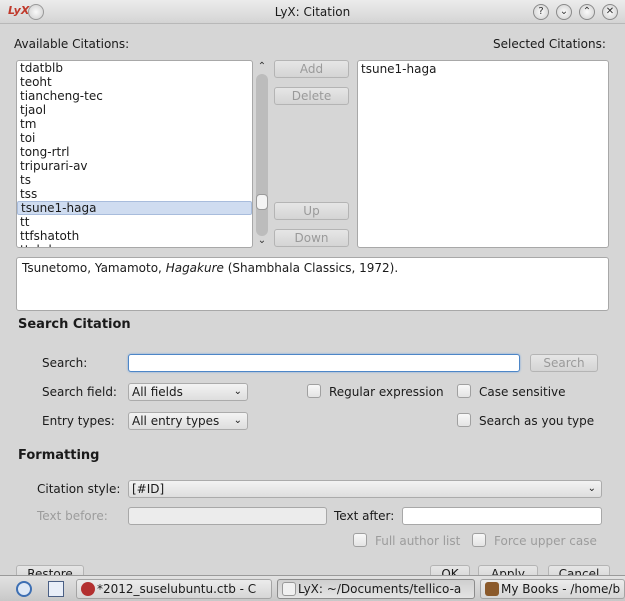 The width and height of the screenshot is (625, 601). I want to click on text-after-input, so click(502, 516).